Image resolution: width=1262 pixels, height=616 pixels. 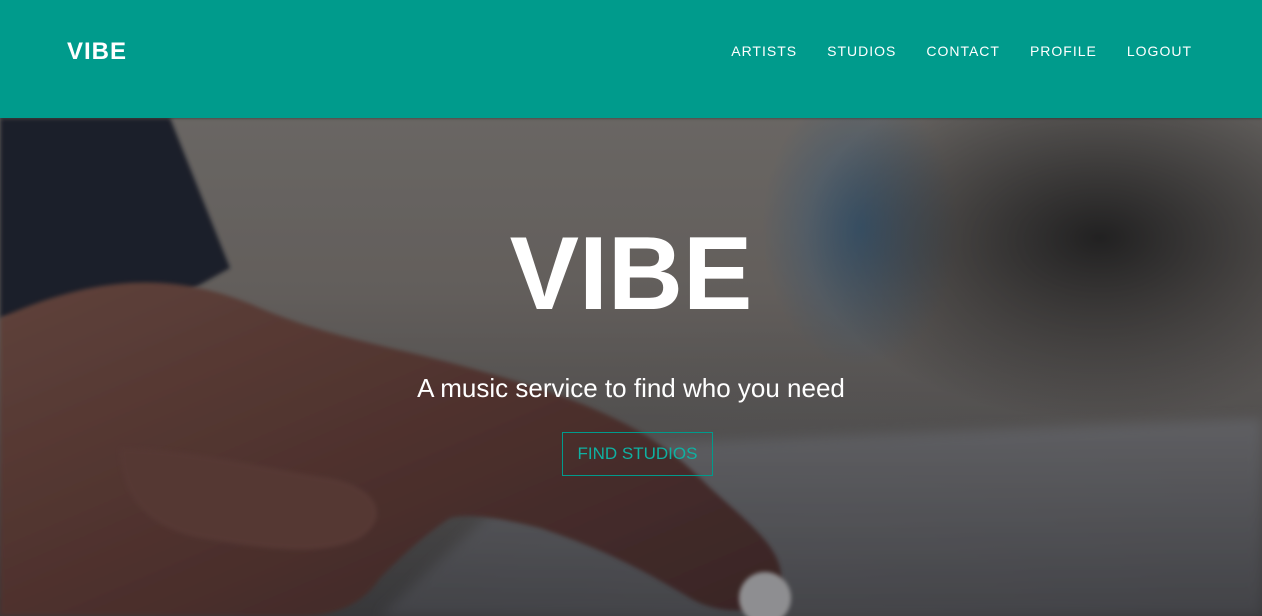 I want to click on hero-subtitle: A music service to find who you need, so click(x=631, y=388).